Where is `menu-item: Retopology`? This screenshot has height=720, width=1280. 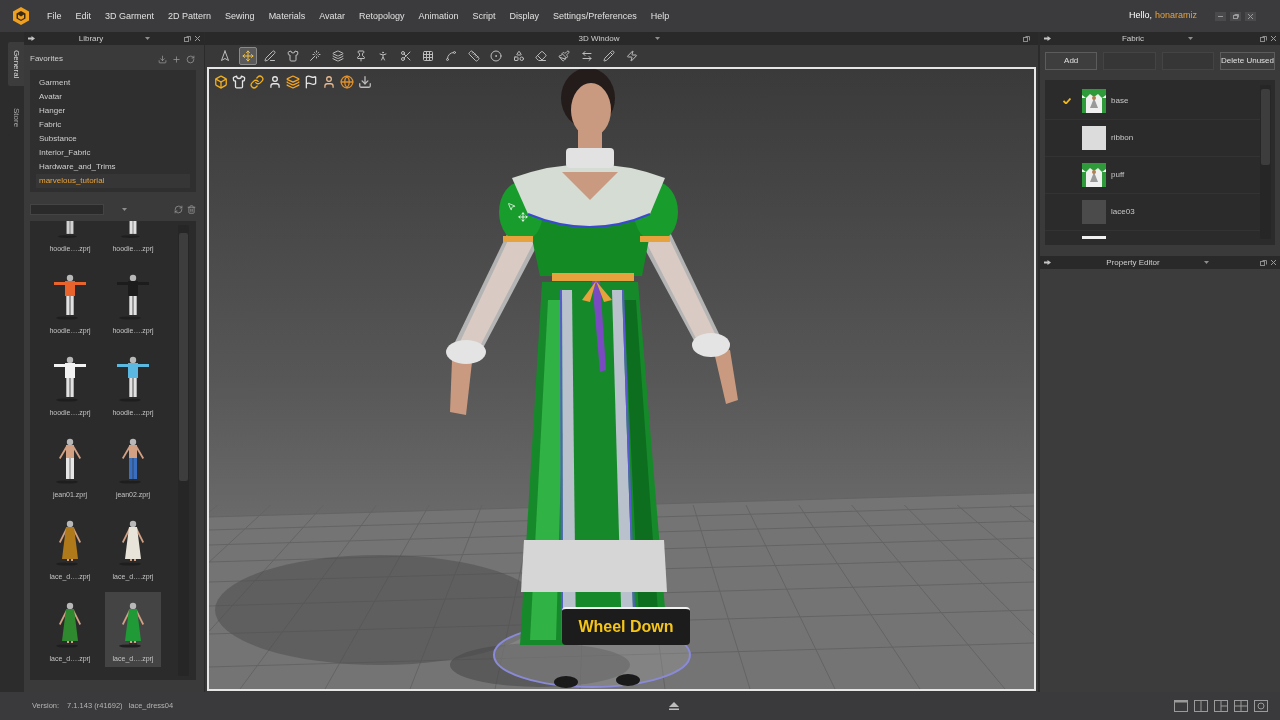
menu-item: Retopology is located at coordinates (382, 16).